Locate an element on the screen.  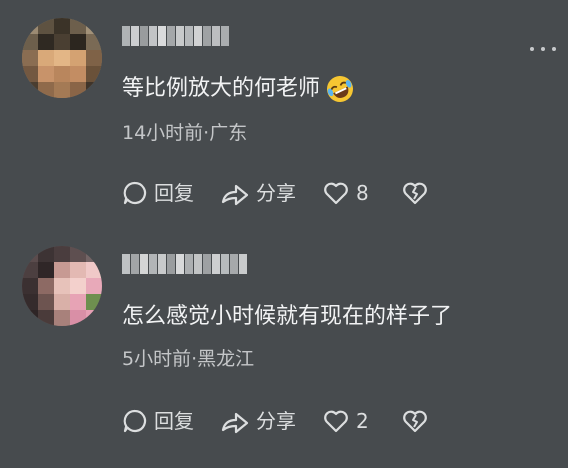
comment-text: 等比例放大的何老师 is located at coordinates (221, 88).